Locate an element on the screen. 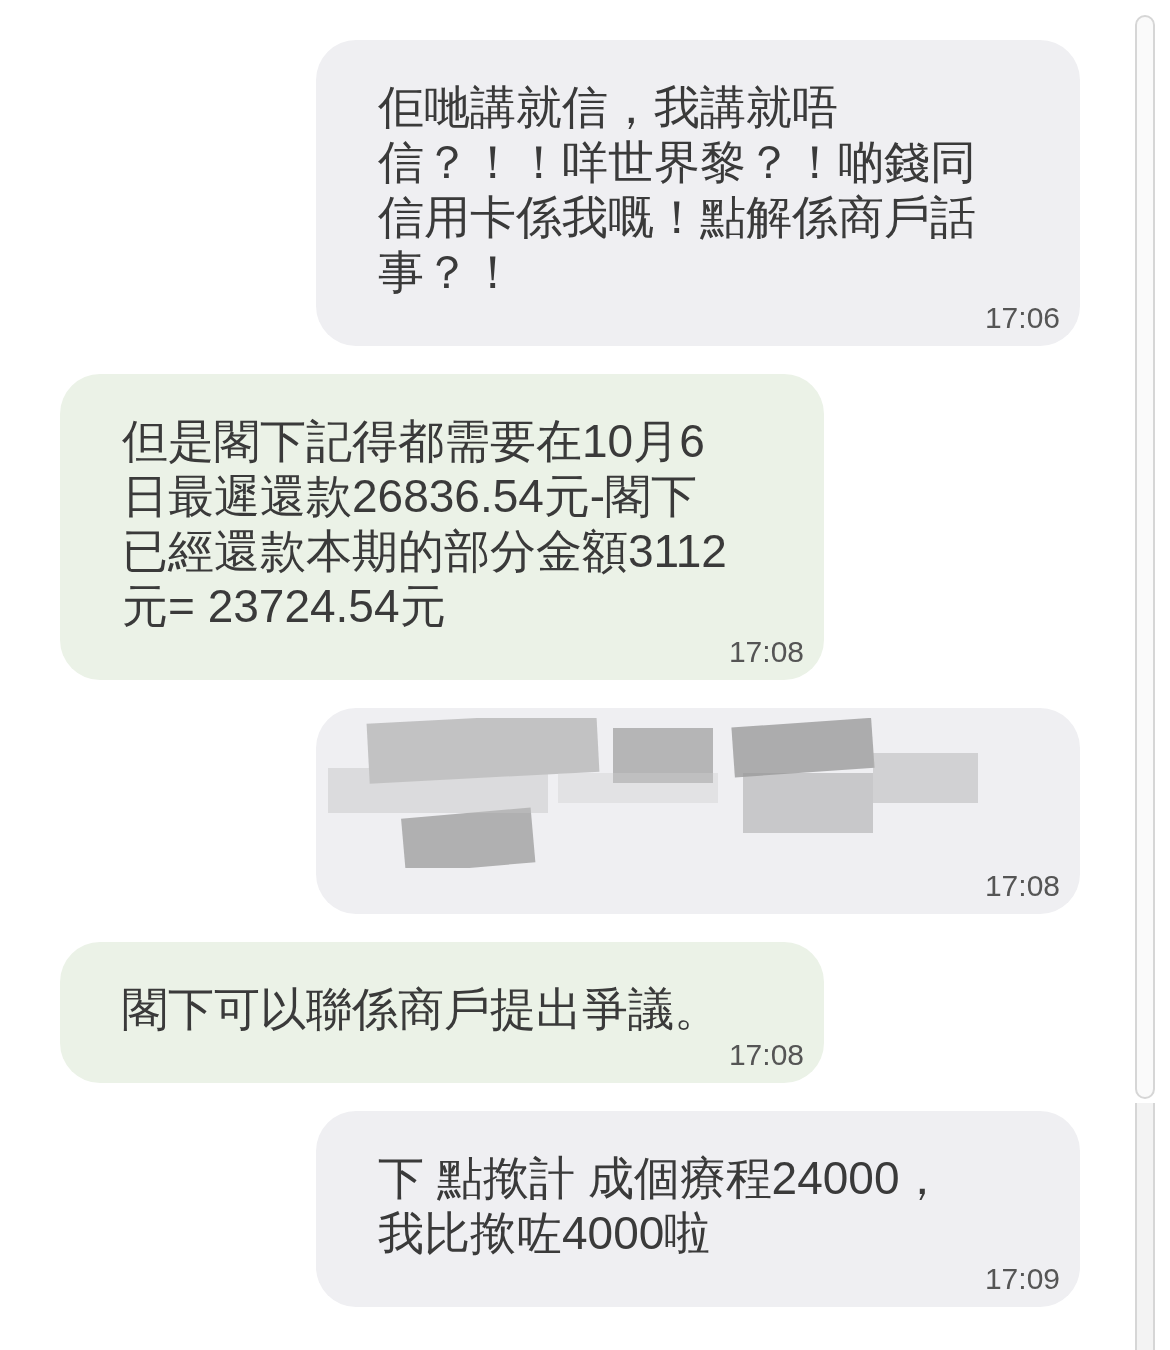 This screenshot has width=1170, height=1350. message-time: 17:09 is located at coordinates (1022, 1279).